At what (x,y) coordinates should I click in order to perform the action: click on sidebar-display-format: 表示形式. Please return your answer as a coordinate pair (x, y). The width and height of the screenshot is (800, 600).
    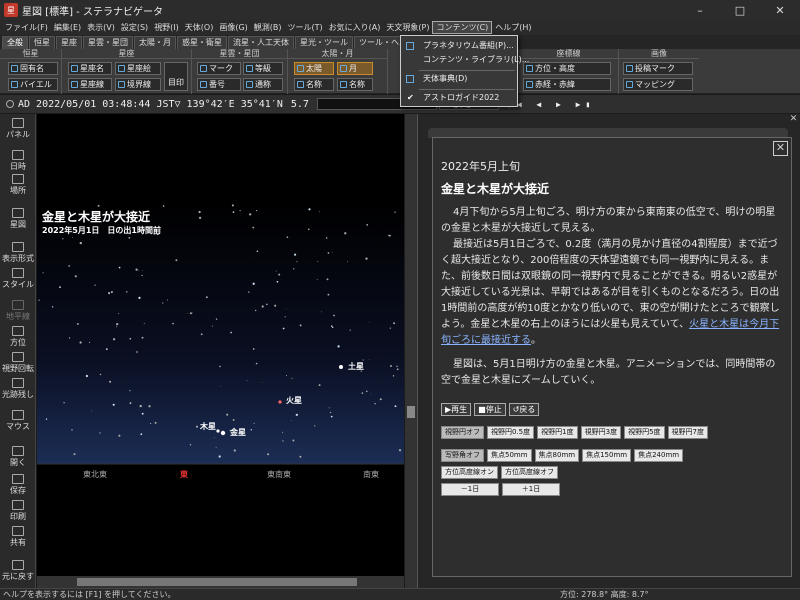
    Looking at the image, I should click on (18, 253).